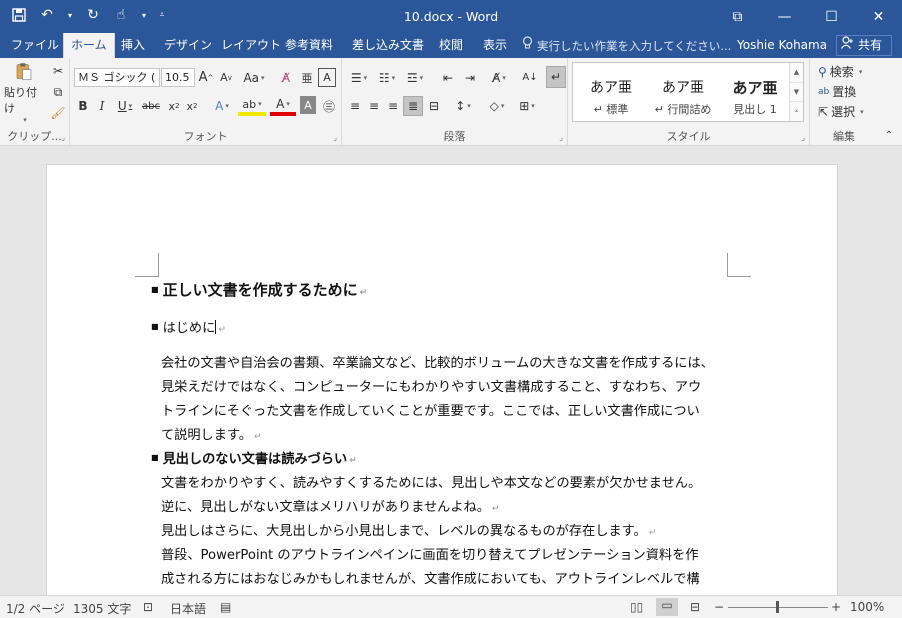 The image size is (902, 618). Describe the element at coordinates (393, 106) in the screenshot. I see `align-right-icon: ≡` at that location.